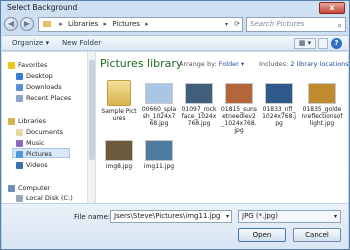  I want to click on file-label: 01833_nfl_1024x768.jpg, so click(279, 116).